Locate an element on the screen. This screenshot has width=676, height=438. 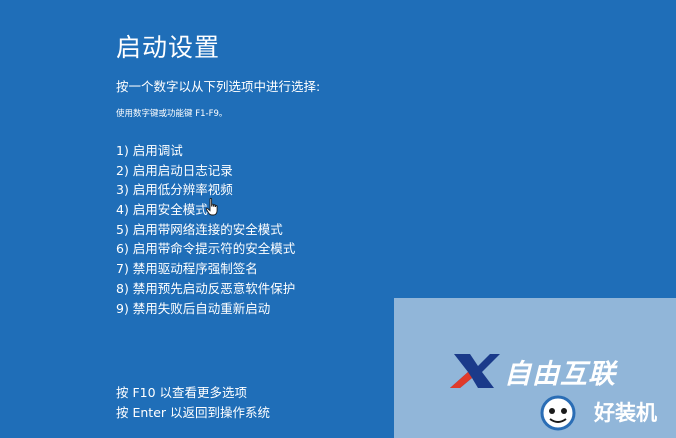
page-title: 启动设置 is located at coordinates (168, 47).